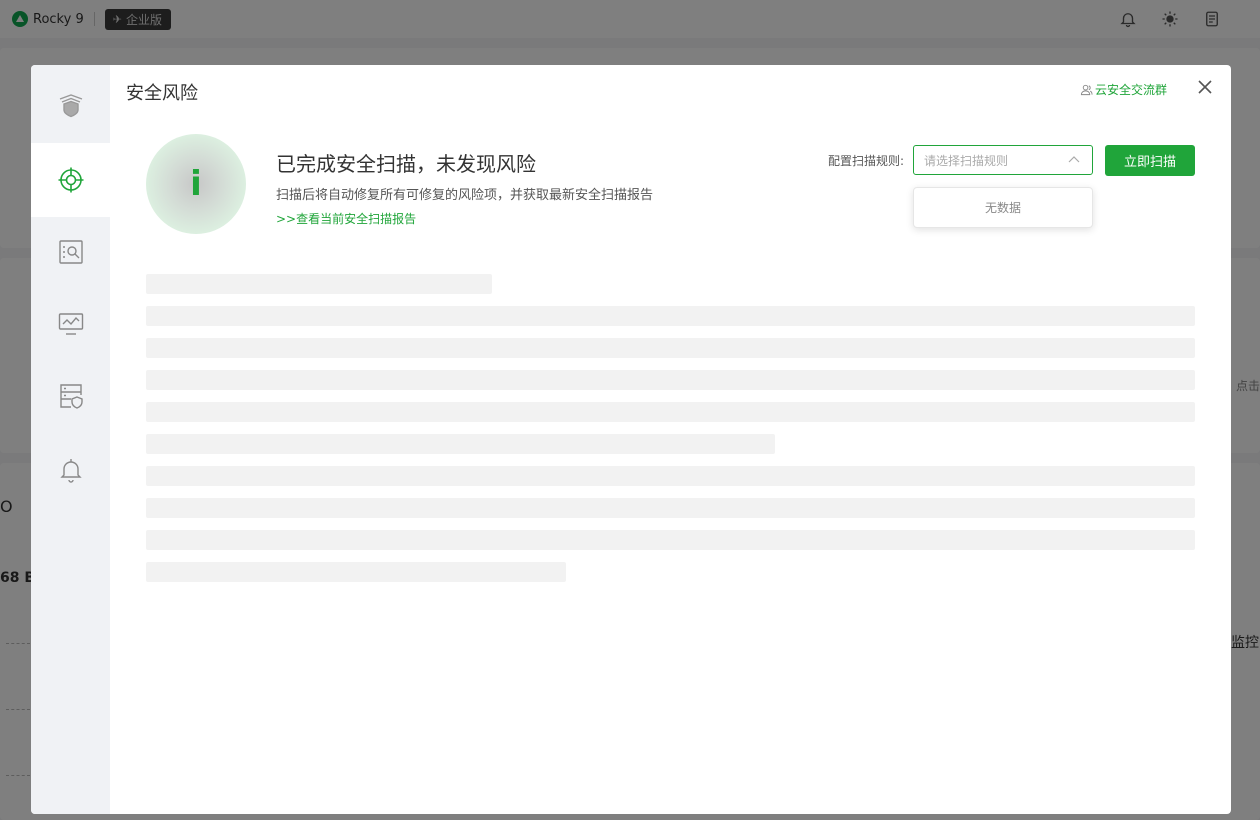 The height and width of the screenshot is (820, 1260). I want to click on sidebar-item-monitor, so click(70, 324).